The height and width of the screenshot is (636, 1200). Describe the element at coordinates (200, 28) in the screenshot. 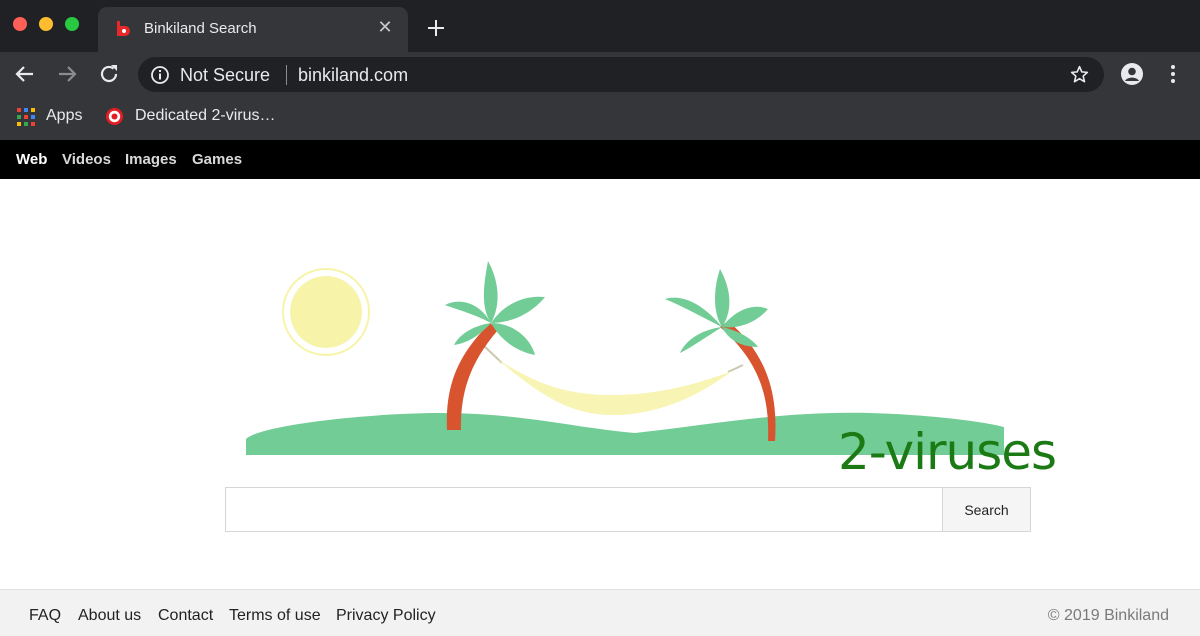

I see `tab-title: Binkiland Search` at that location.